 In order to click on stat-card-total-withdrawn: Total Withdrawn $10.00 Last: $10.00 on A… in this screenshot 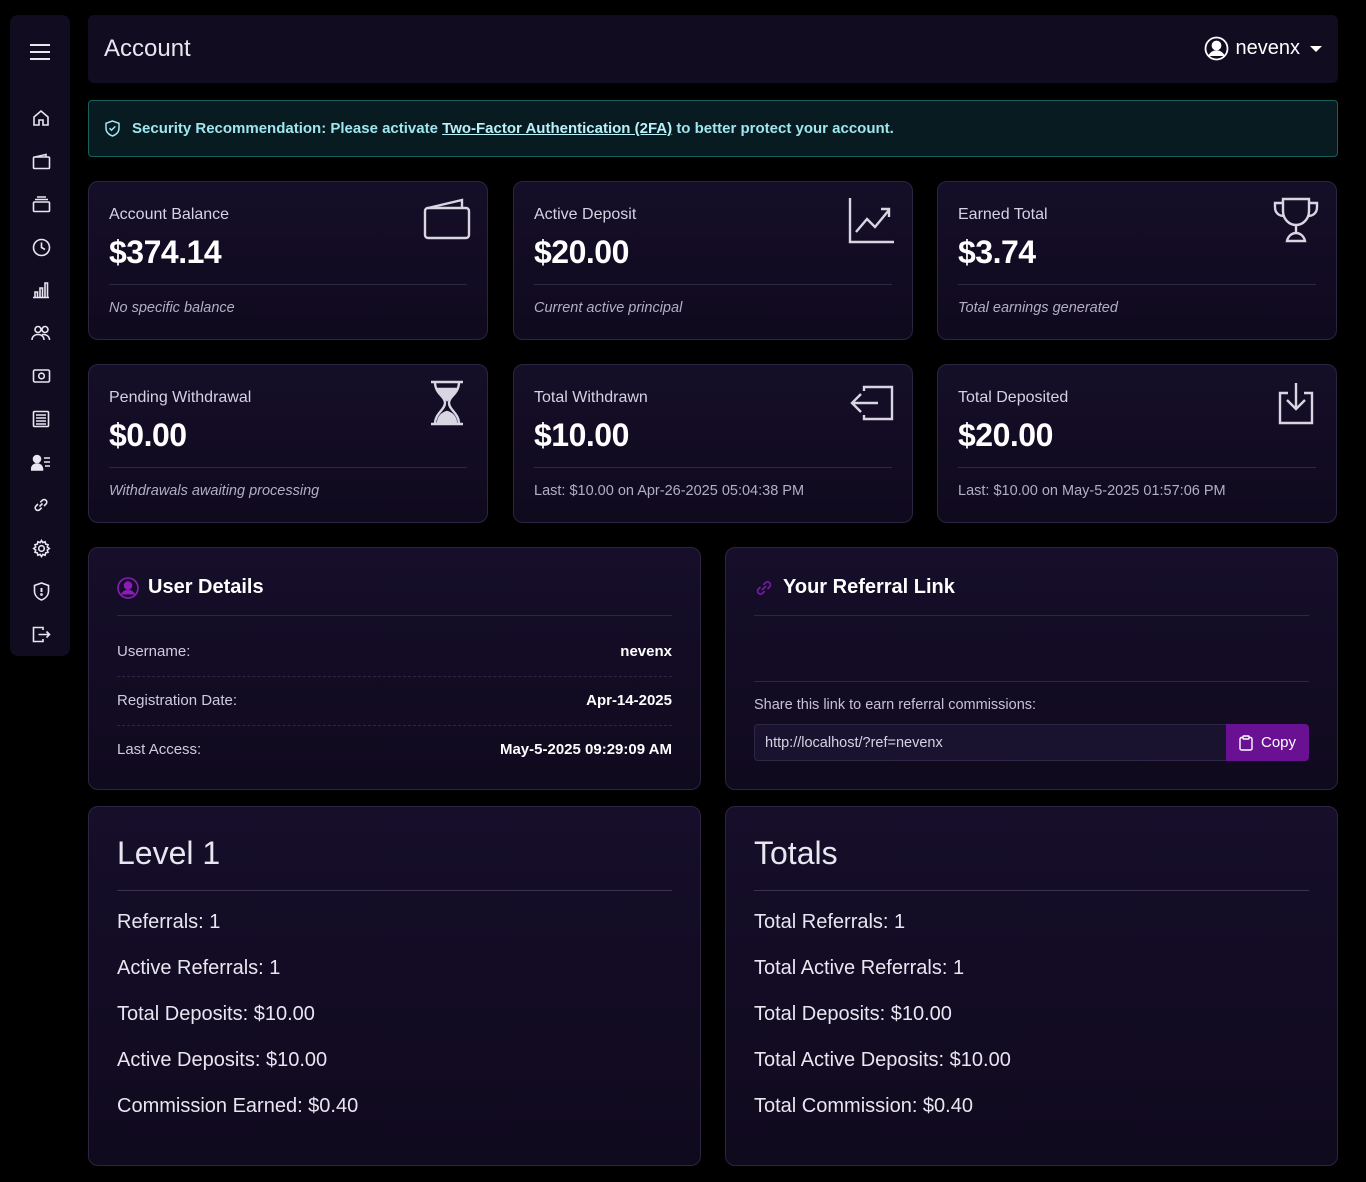, I will do `click(713, 443)`.